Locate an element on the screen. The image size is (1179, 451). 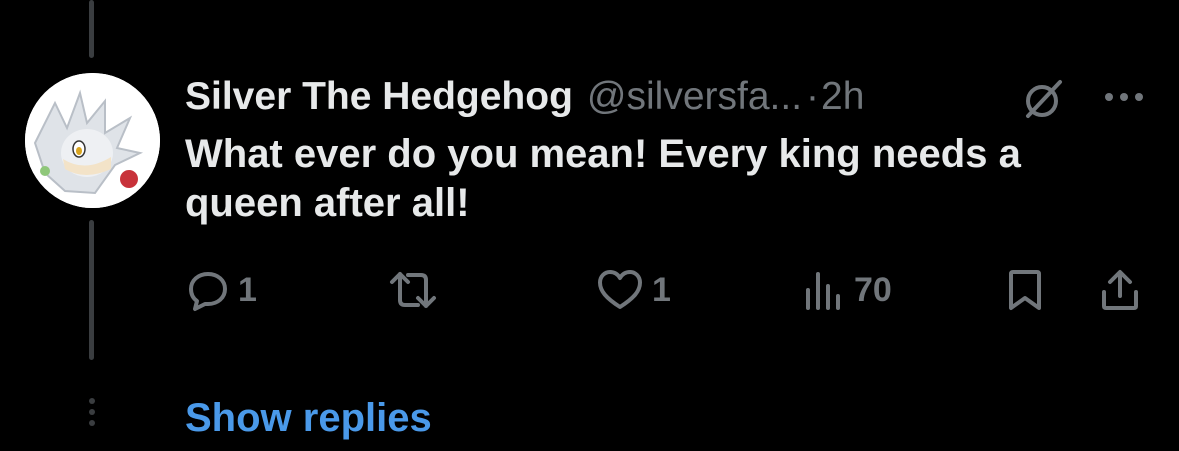
show-replies-link: Show replies is located at coordinates (308, 418).